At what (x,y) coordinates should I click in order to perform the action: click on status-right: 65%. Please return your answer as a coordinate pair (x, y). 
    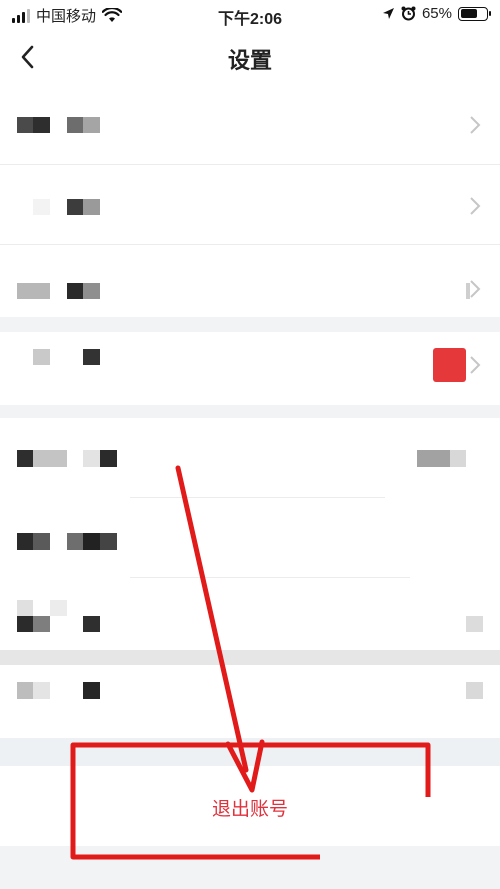
    Looking at the image, I should click on (436, 13).